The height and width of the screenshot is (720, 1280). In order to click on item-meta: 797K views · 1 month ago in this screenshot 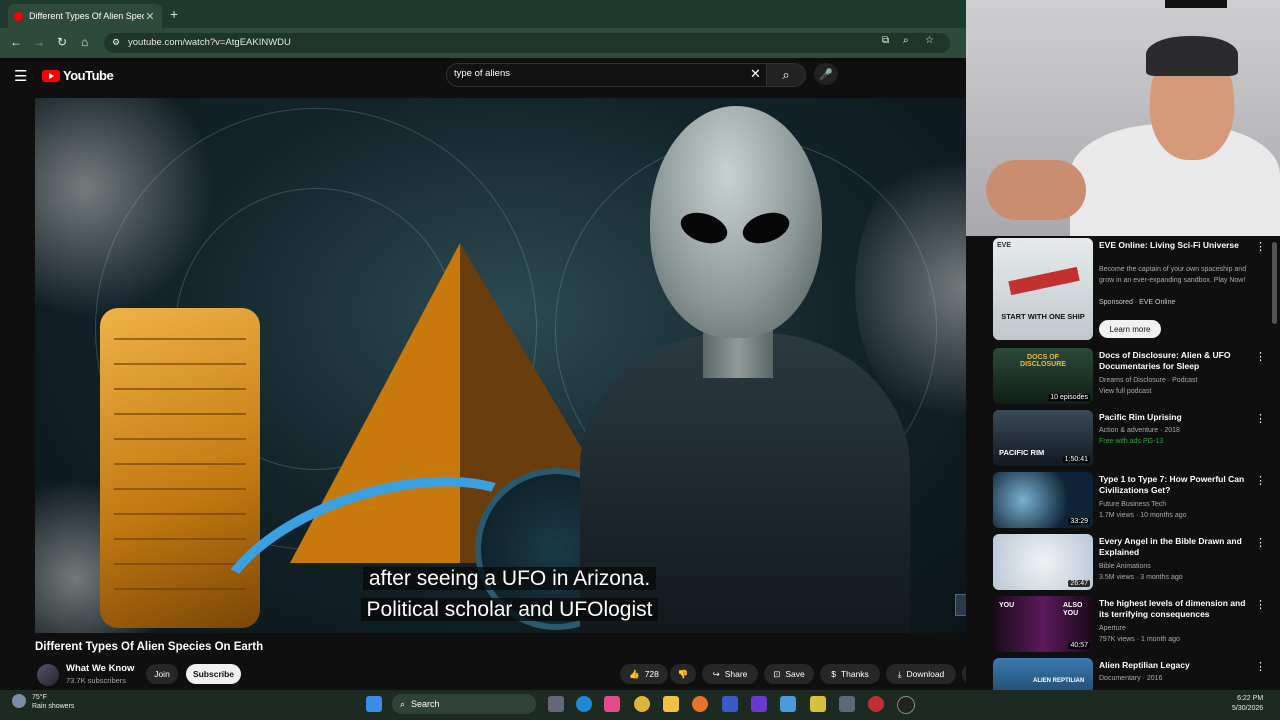, I will do `click(1139, 639)`.